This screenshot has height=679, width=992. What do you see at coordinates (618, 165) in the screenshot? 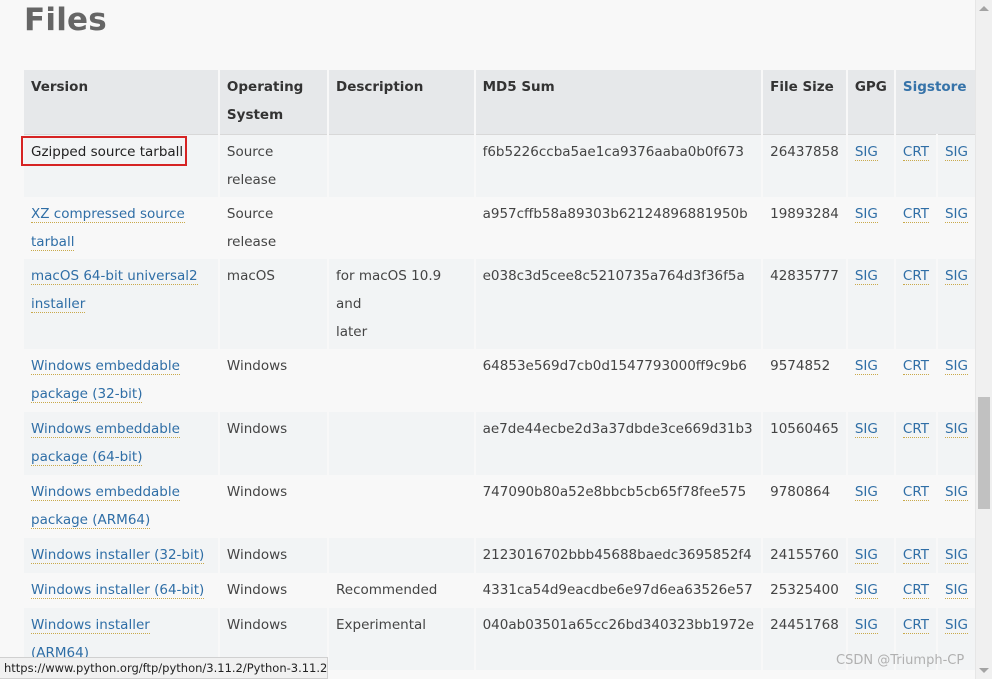
I see `cell-md5: f6b5226ccba5ae1ca9376aaba0b0f673` at bounding box center [618, 165].